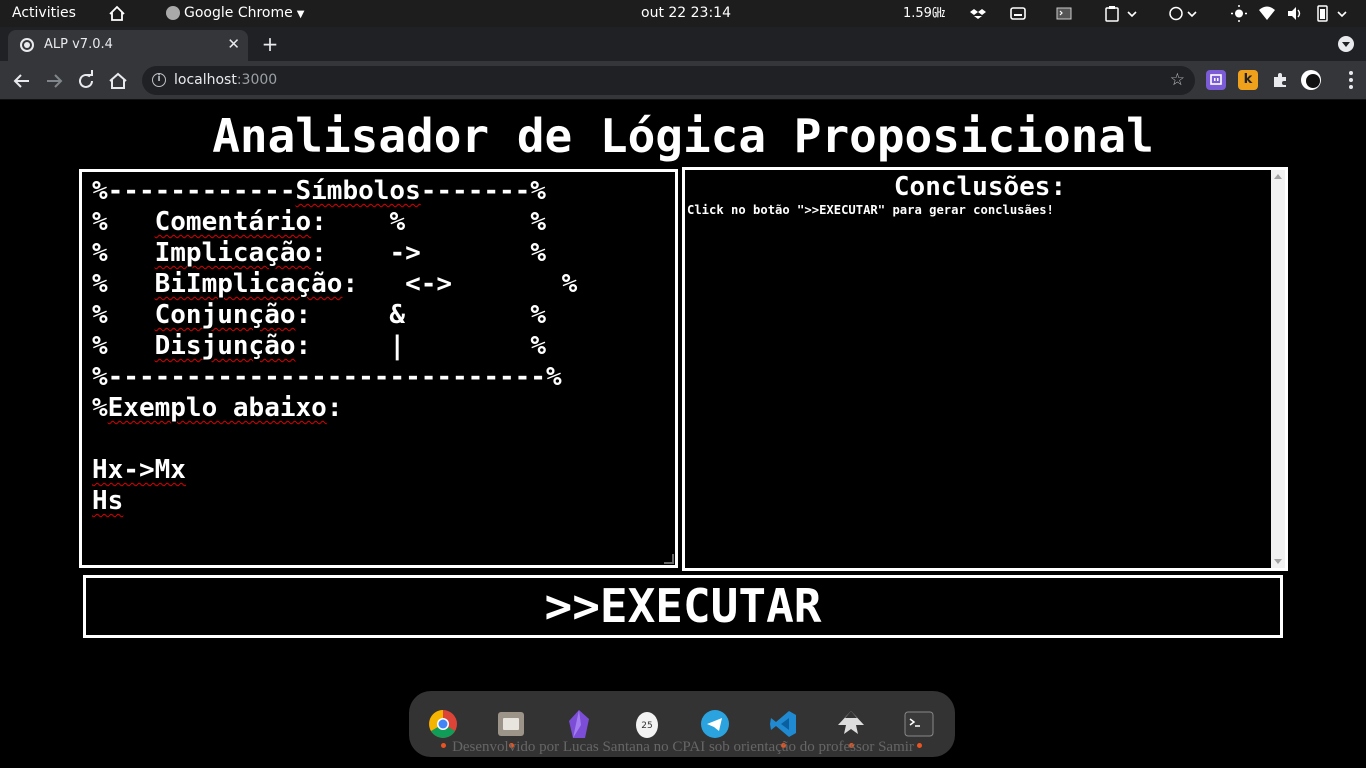 This screenshot has width=1366, height=768. What do you see at coordinates (1334, 13) in the screenshot?
I see `battery-icon` at bounding box center [1334, 13].